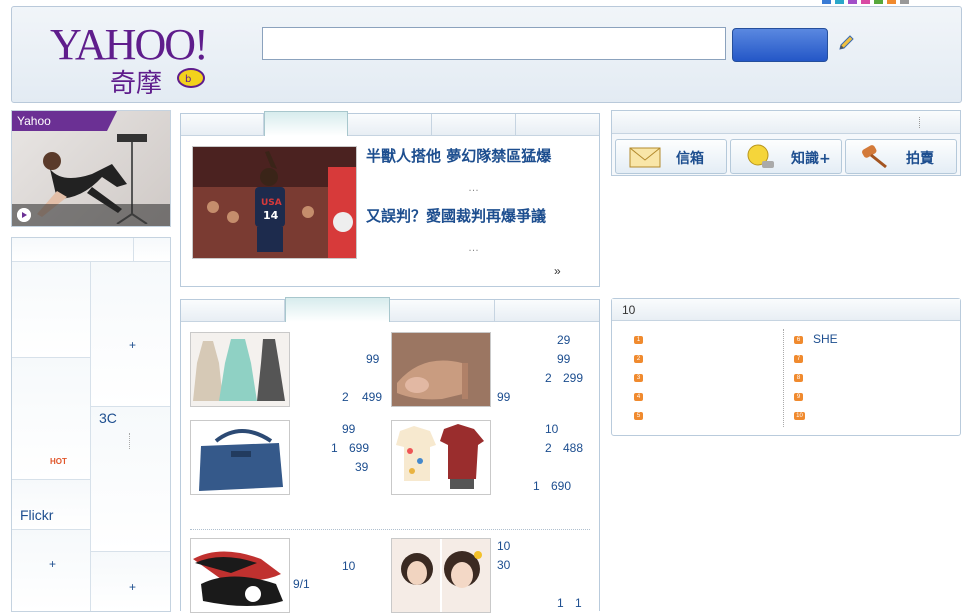 This screenshot has width=973, height=613. I want to click on product-image-dresses, so click(240, 369).